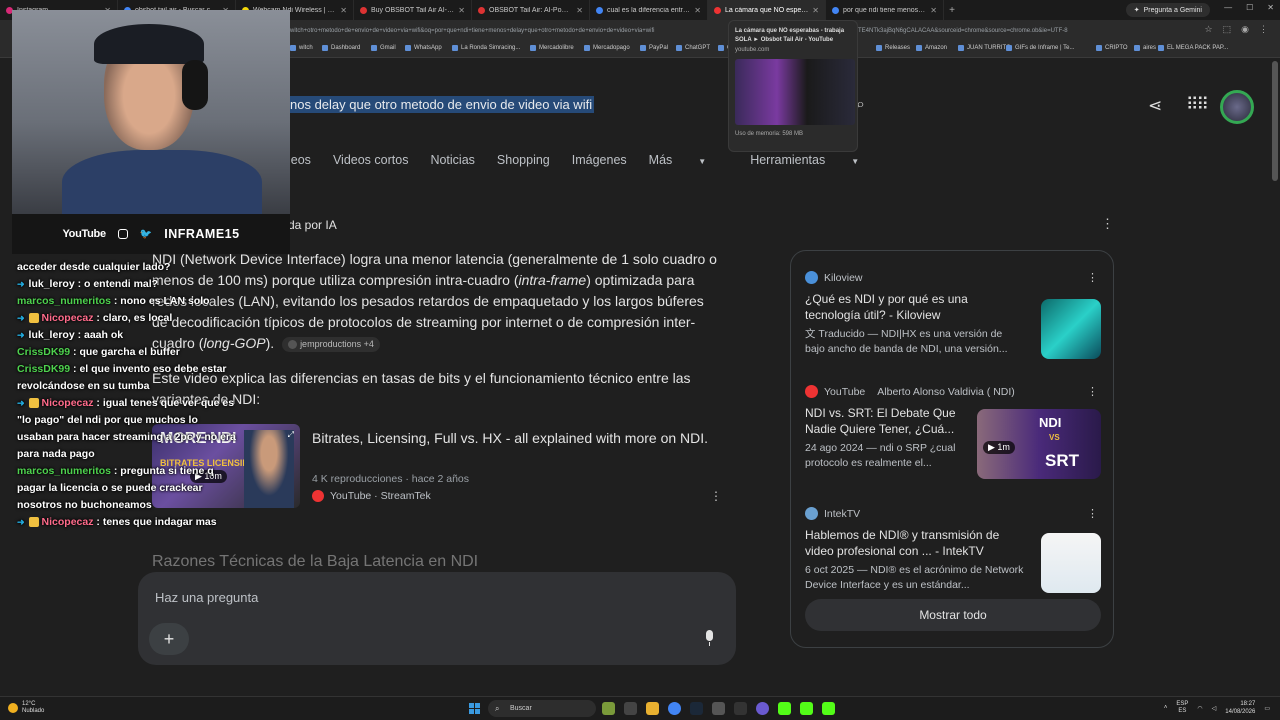  I want to click on tab-images: Imágenes, so click(599, 160).